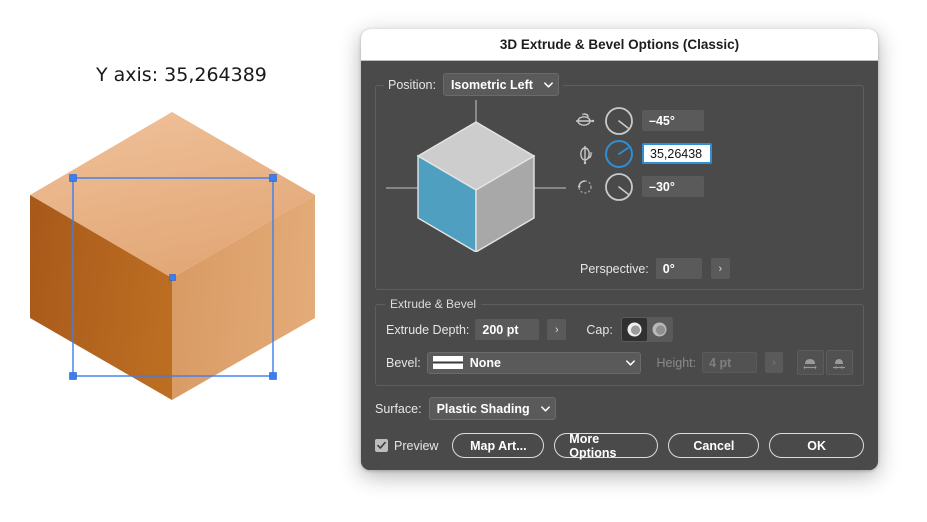 Image resolution: width=927 pixels, height=522 pixels. What do you see at coordinates (585, 119) in the screenshot?
I see `rotate-x-icon` at bounding box center [585, 119].